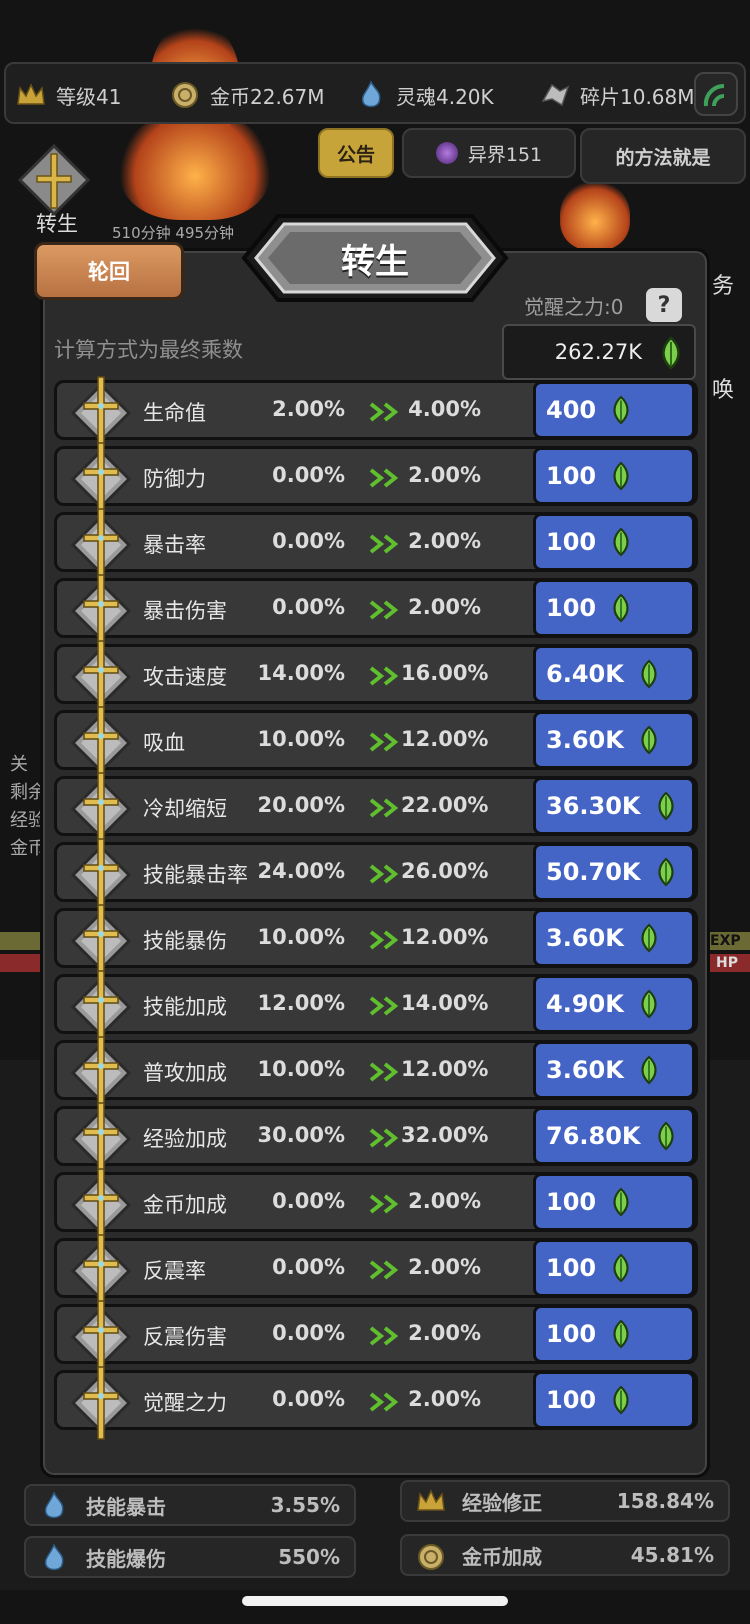 This screenshot has height=1624, width=750. What do you see at coordinates (445, 673) in the screenshot?
I see `upgrade-next-value: 16.00%` at bounding box center [445, 673].